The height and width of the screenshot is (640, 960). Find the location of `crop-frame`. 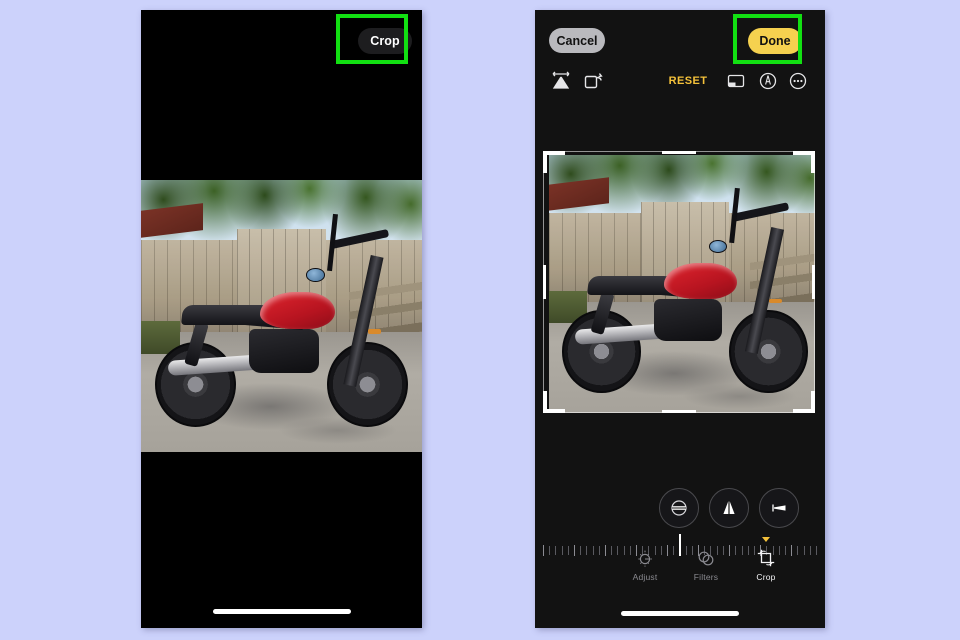

crop-frame is located at coordinates (679, 282).